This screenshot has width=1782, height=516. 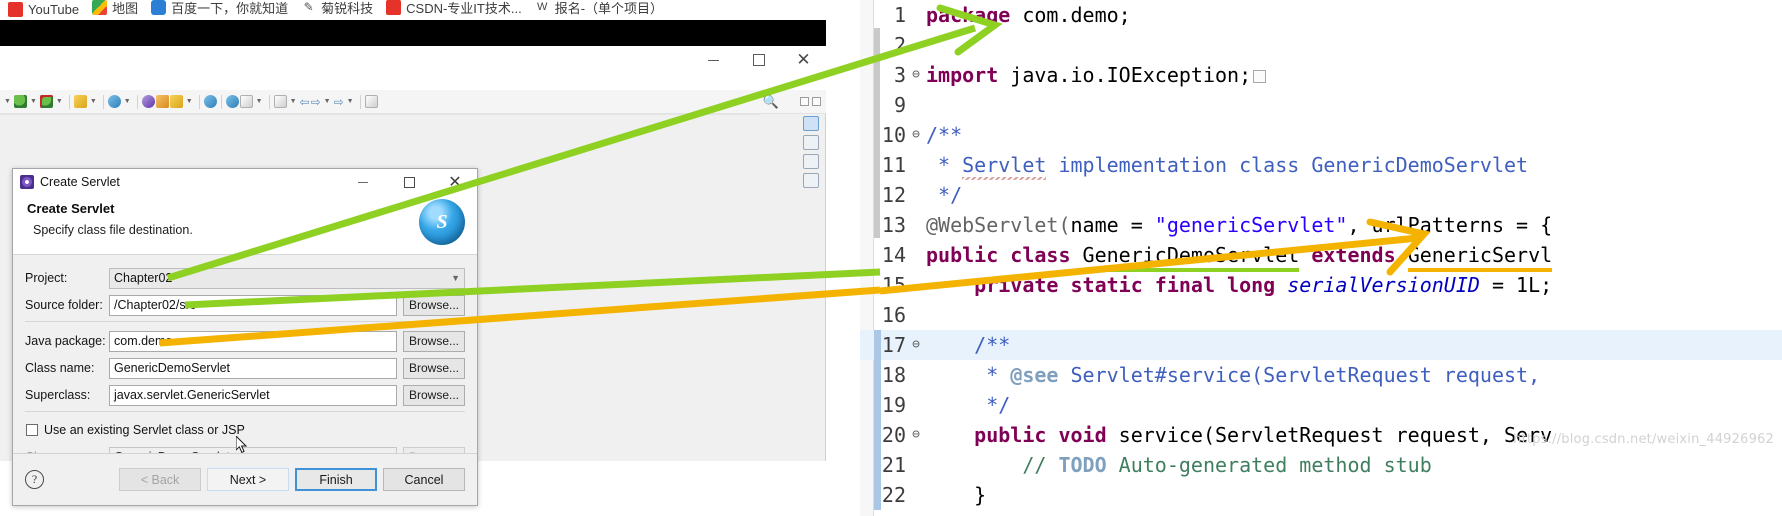 I want to click on minimize-view-icon, so click(x=804, y=101).